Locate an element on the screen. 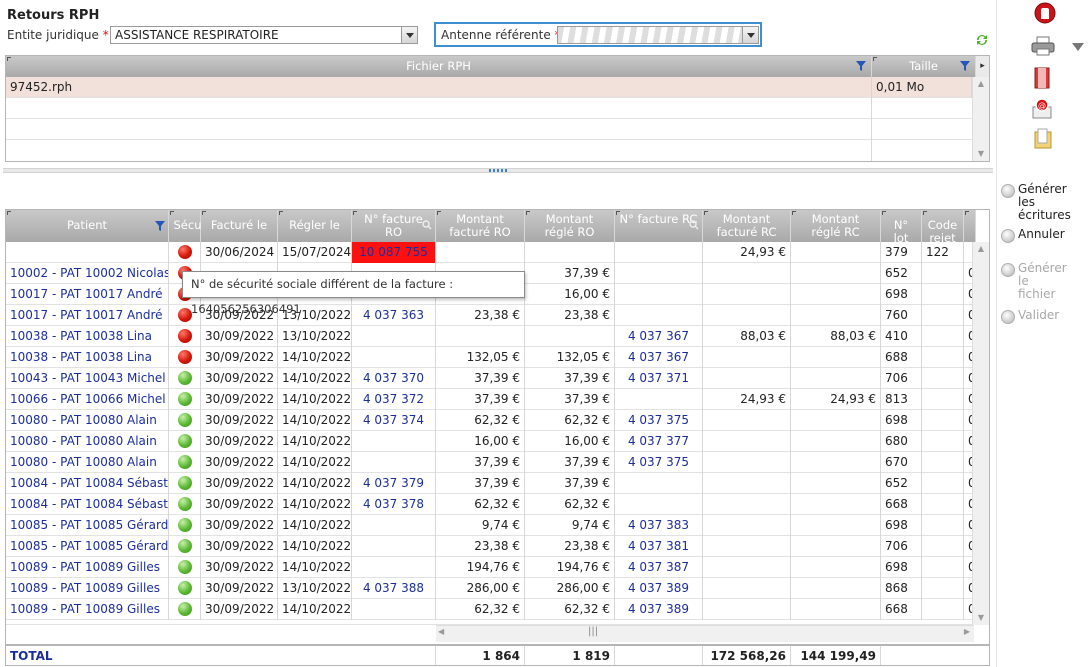 The image size is (1090, 667). cell-nf-ro: 4 037 378 is located at coordinates (394, 504).